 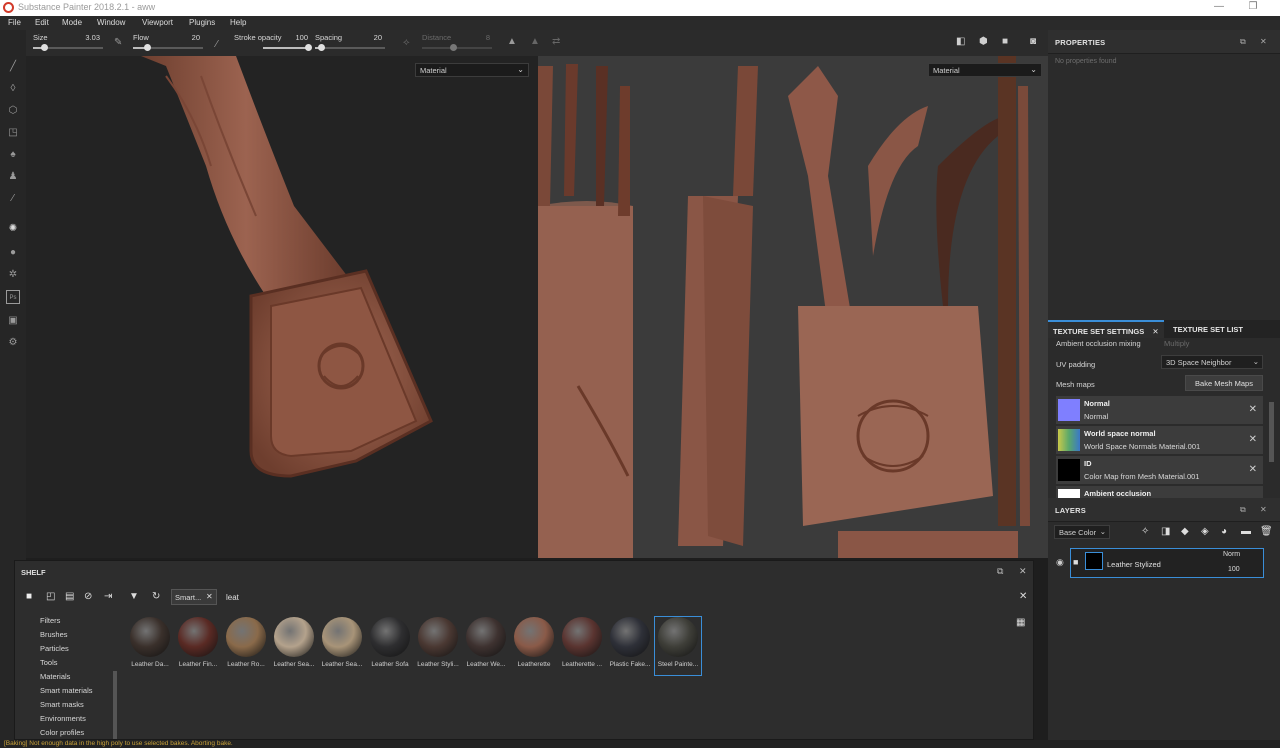 What do you see at coordinates (62, 704) in the screenshot?
I see `category-smart-masks: Smart masks` at bounding box center [62, 704].